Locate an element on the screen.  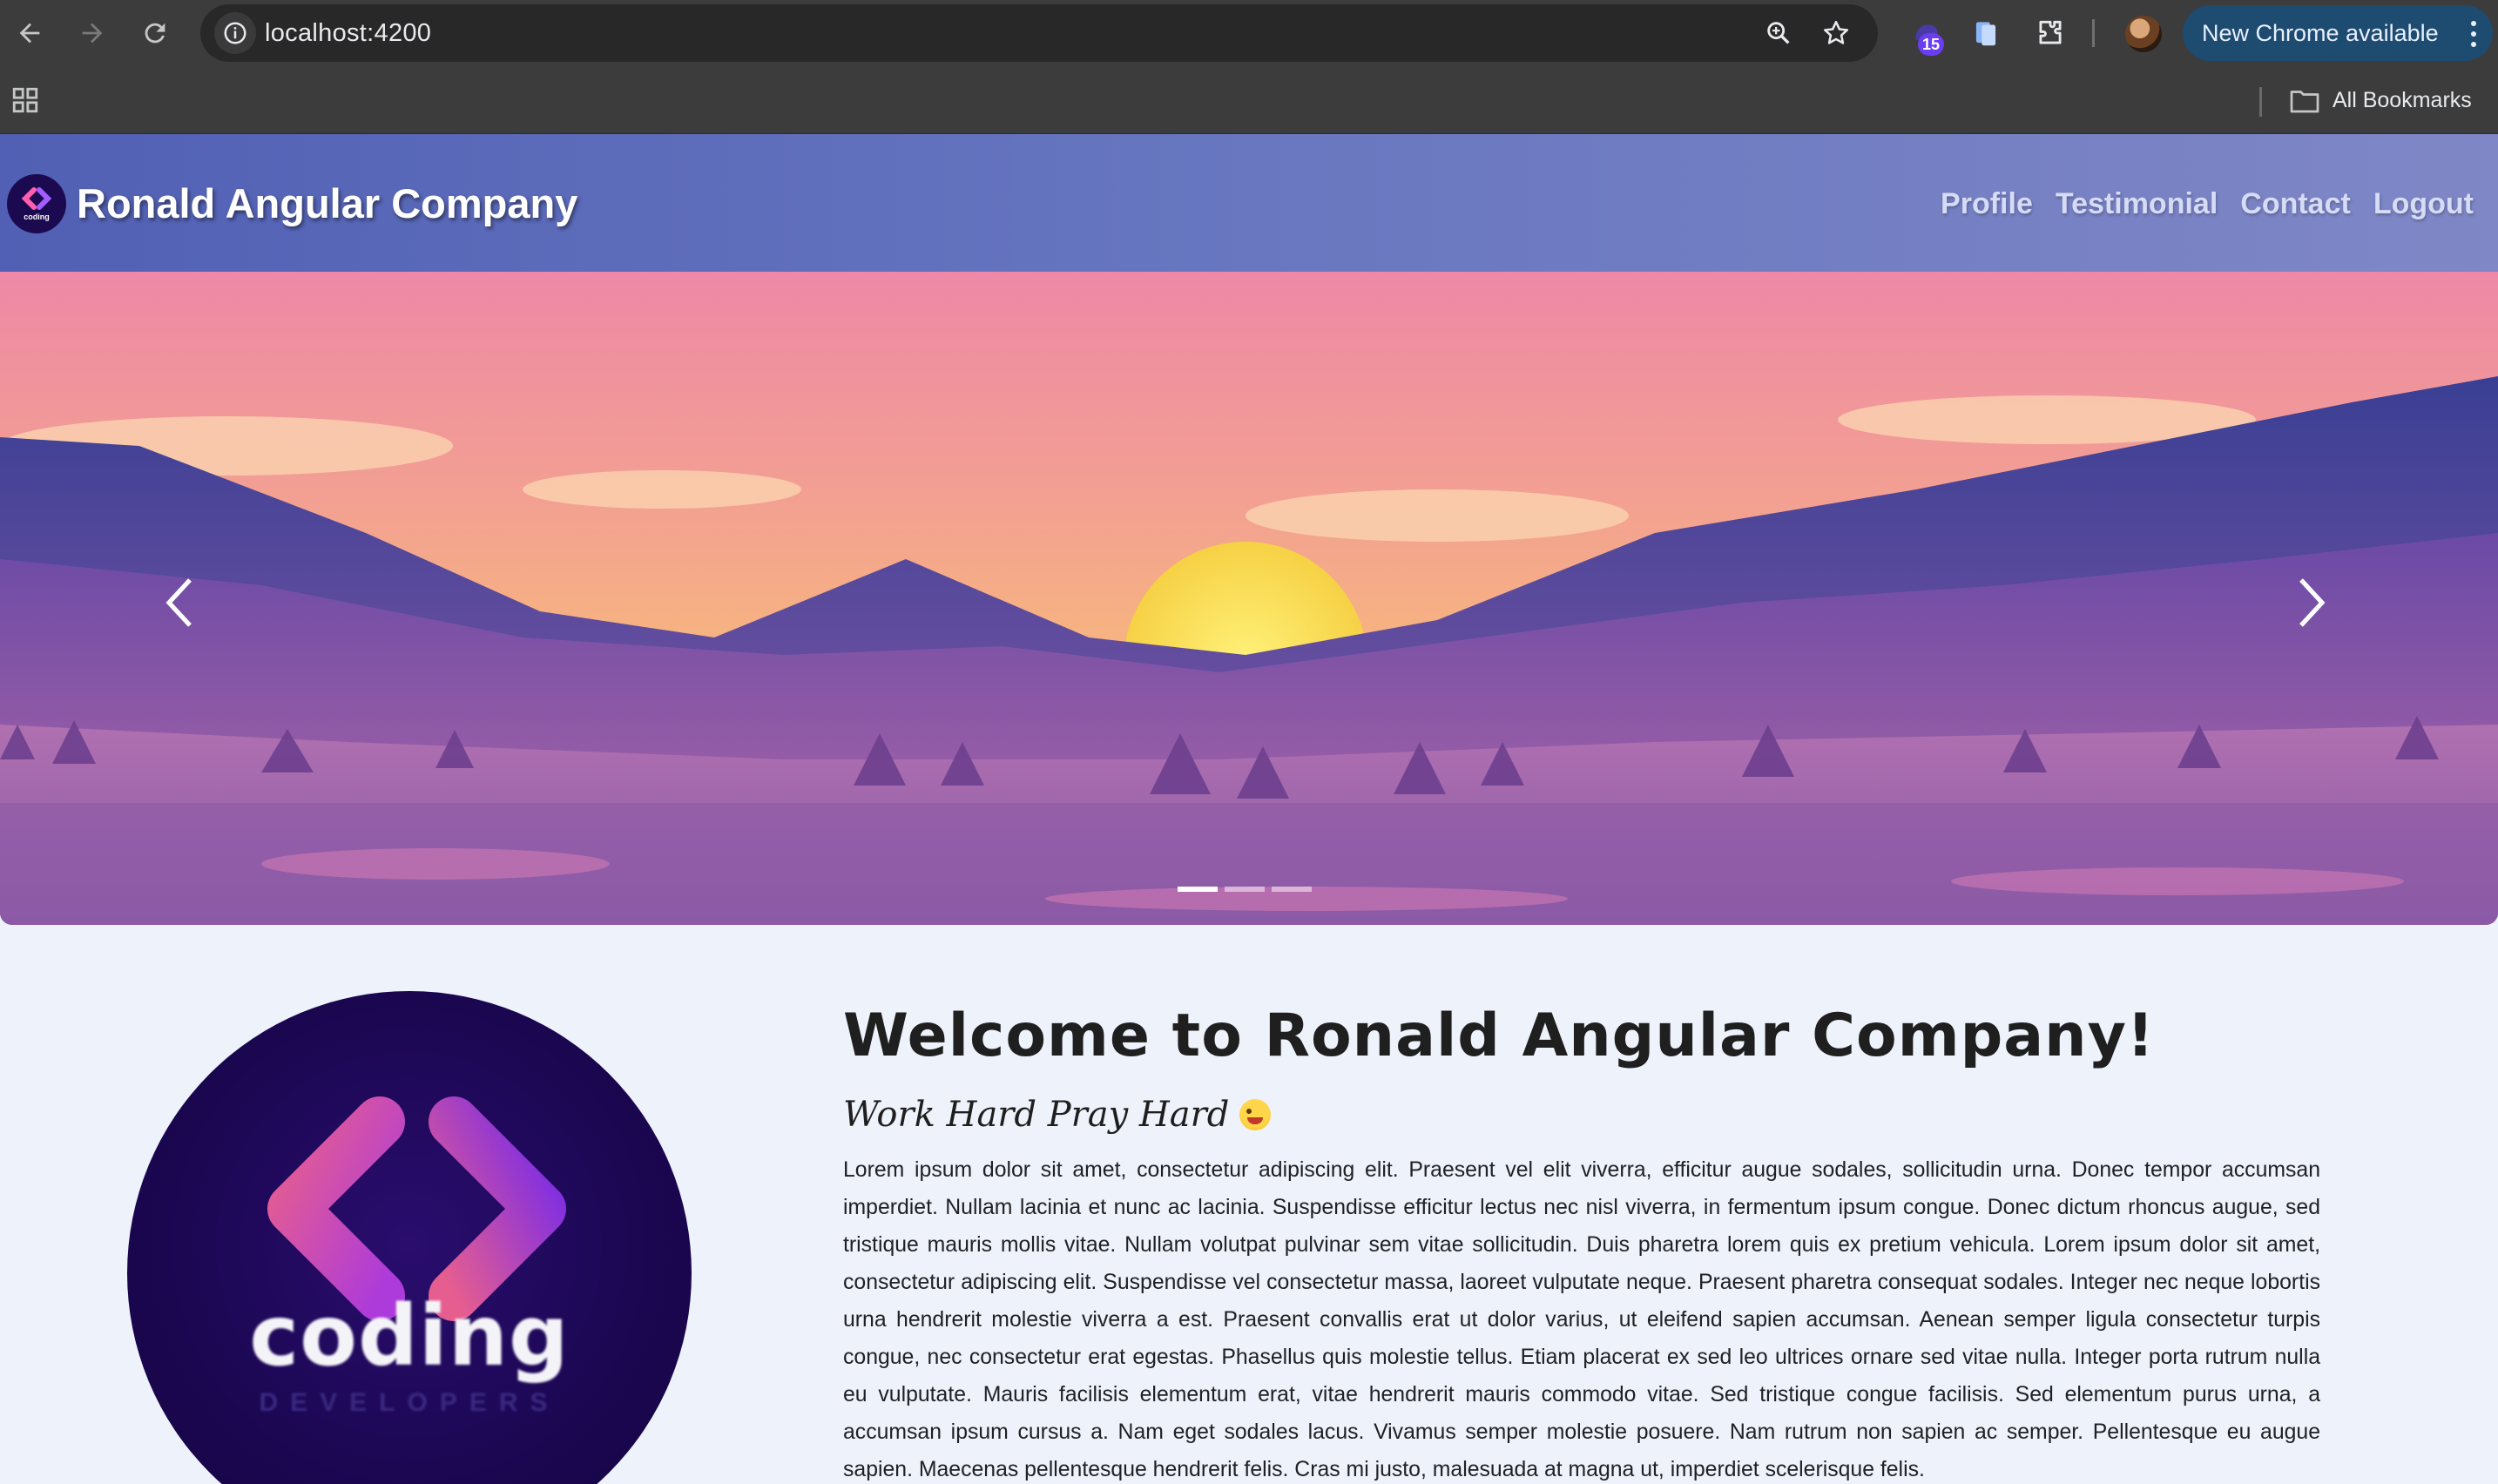
chevron-left-icon is located at coordinates (178, 602).